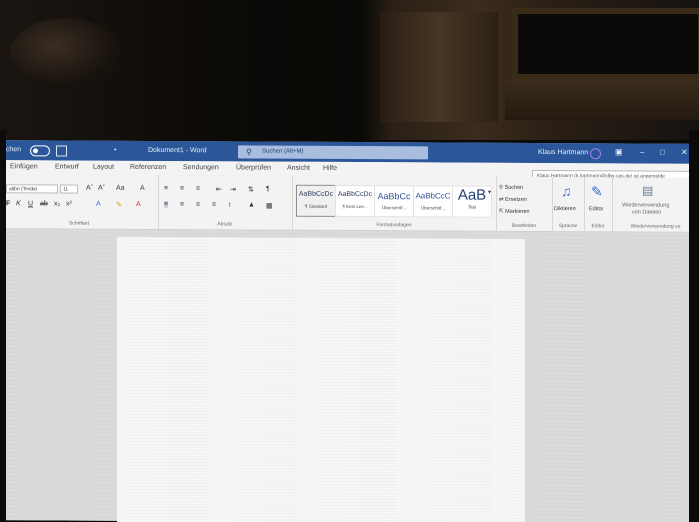  What do you see at coordinates (489, 192) in the screenshot?
I see `styles-more-icon: ▾` at bounding box center [489, 192].